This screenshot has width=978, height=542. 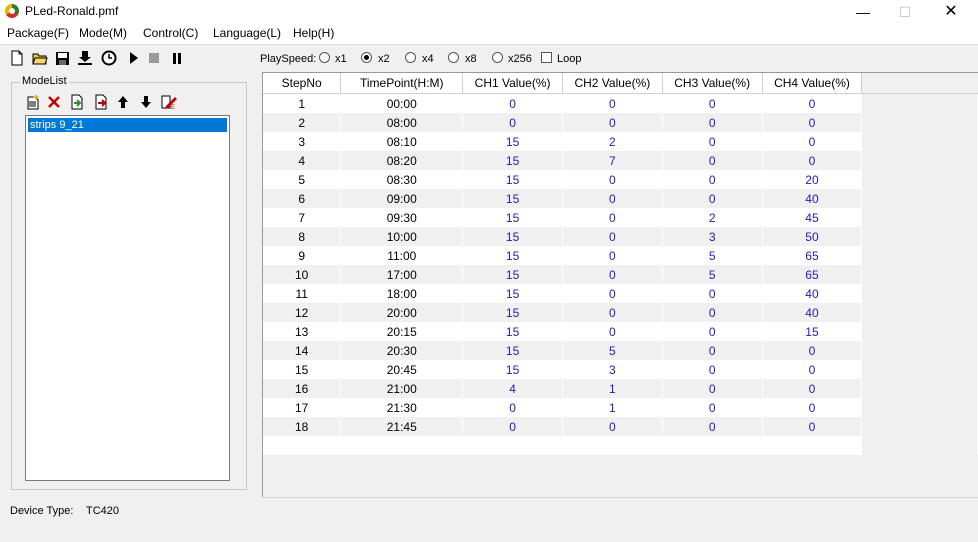 What do you see at coordinates (402, 407) in the screenshot?
I see `cell-timepoint: 21:30` at bounding box center [402, 407].